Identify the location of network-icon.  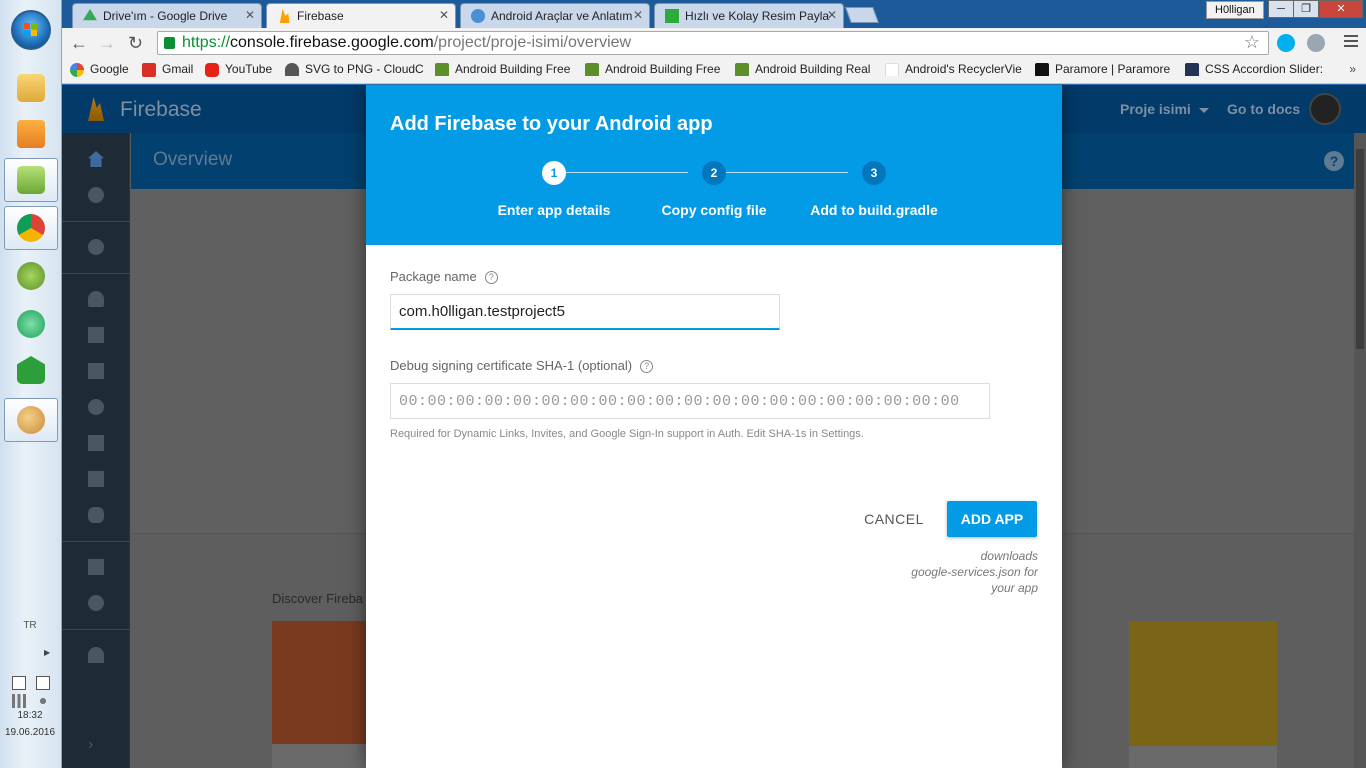
(19, 701).